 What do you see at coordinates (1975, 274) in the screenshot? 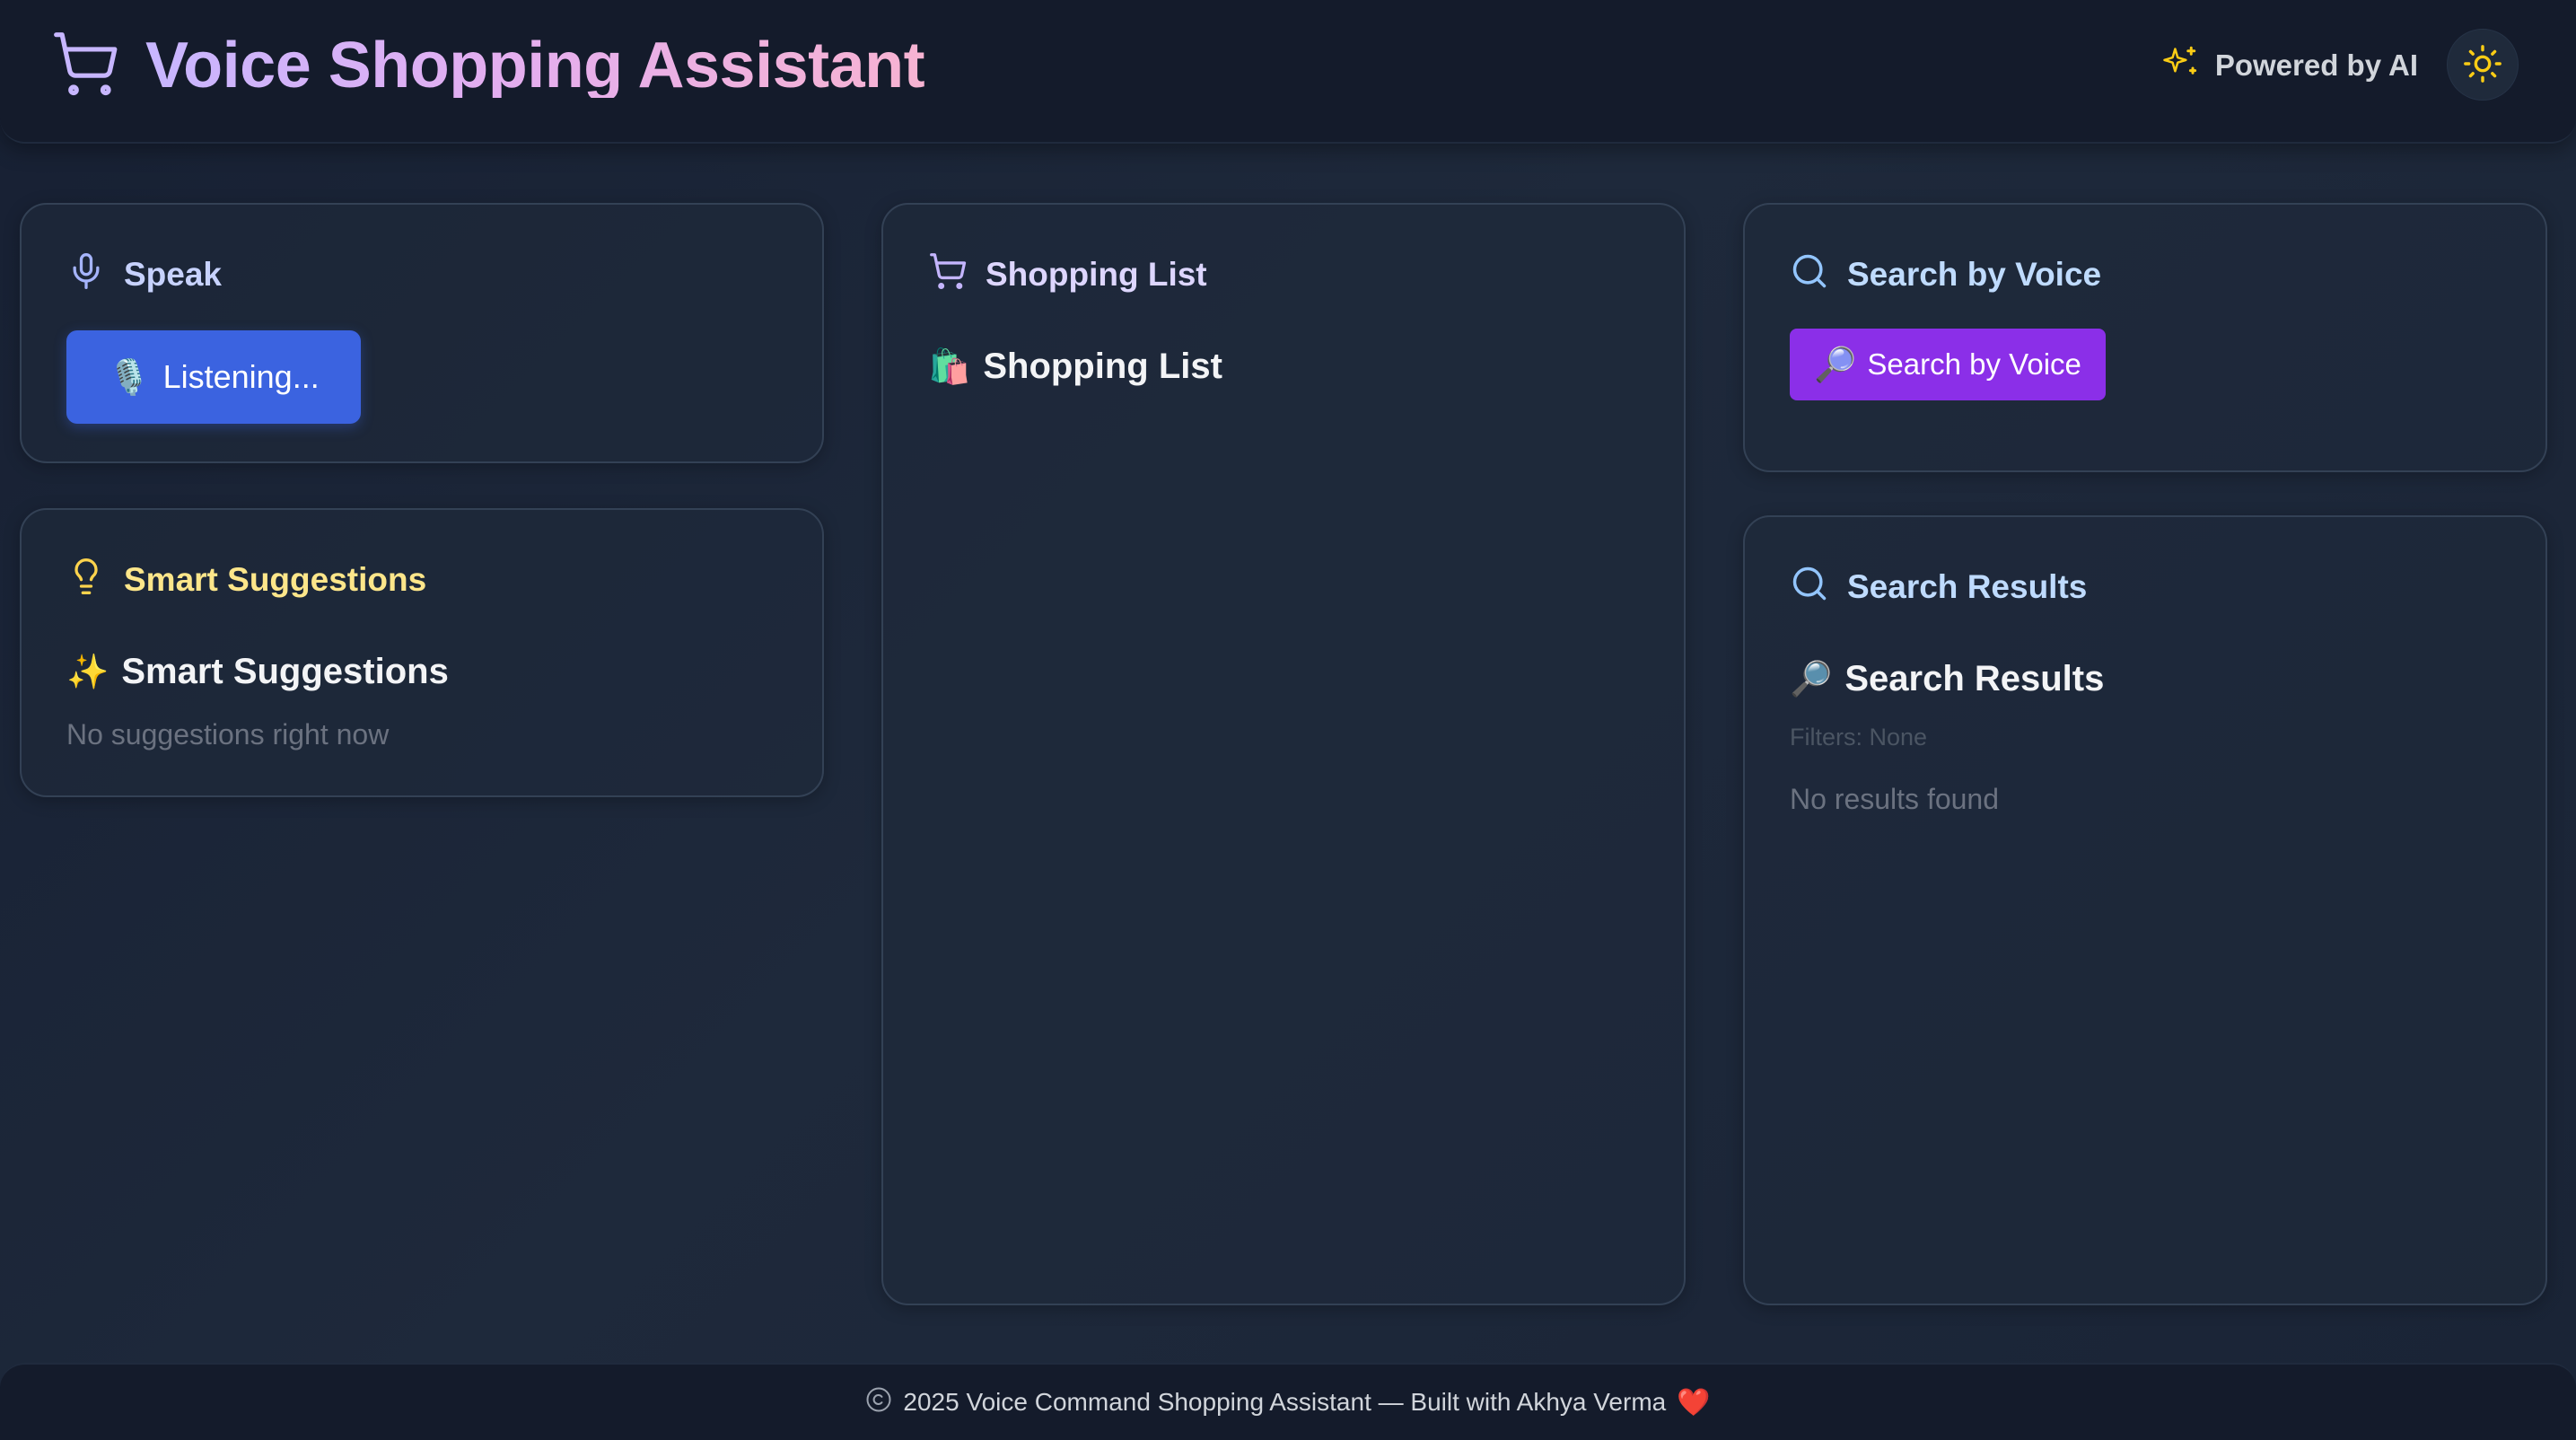
I see `search-voice-title: Search by Voice` at bounding box center [1975, 274].